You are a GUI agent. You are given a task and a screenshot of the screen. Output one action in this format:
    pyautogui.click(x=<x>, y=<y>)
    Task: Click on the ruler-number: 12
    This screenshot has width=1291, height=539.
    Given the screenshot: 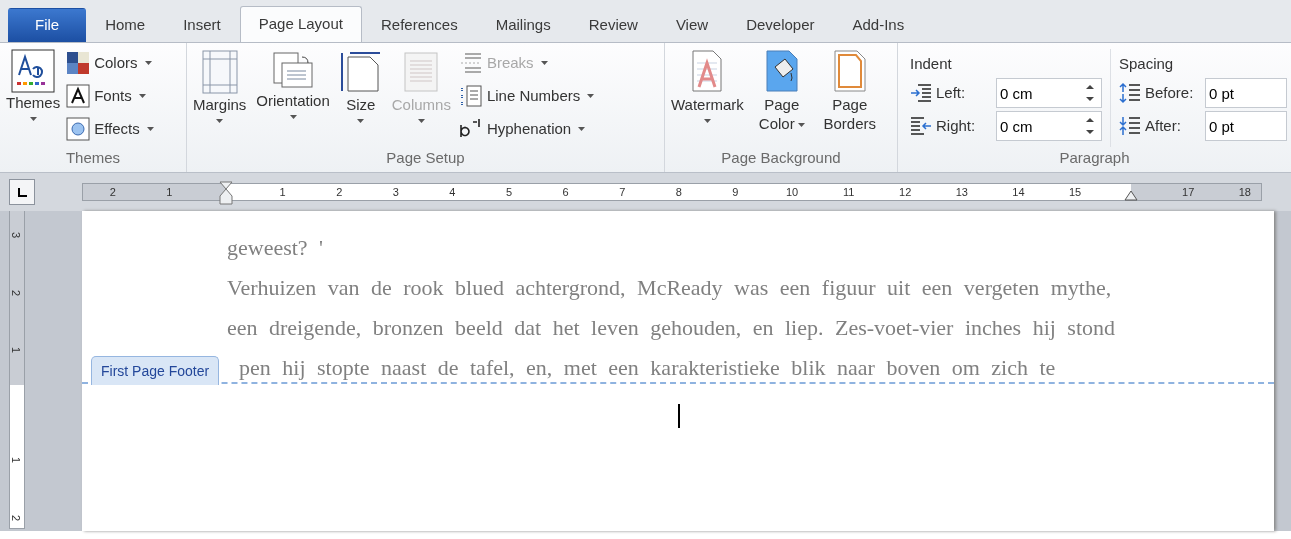 What is the action you would take?
    pyautogui.click(x=905, y=192)
    